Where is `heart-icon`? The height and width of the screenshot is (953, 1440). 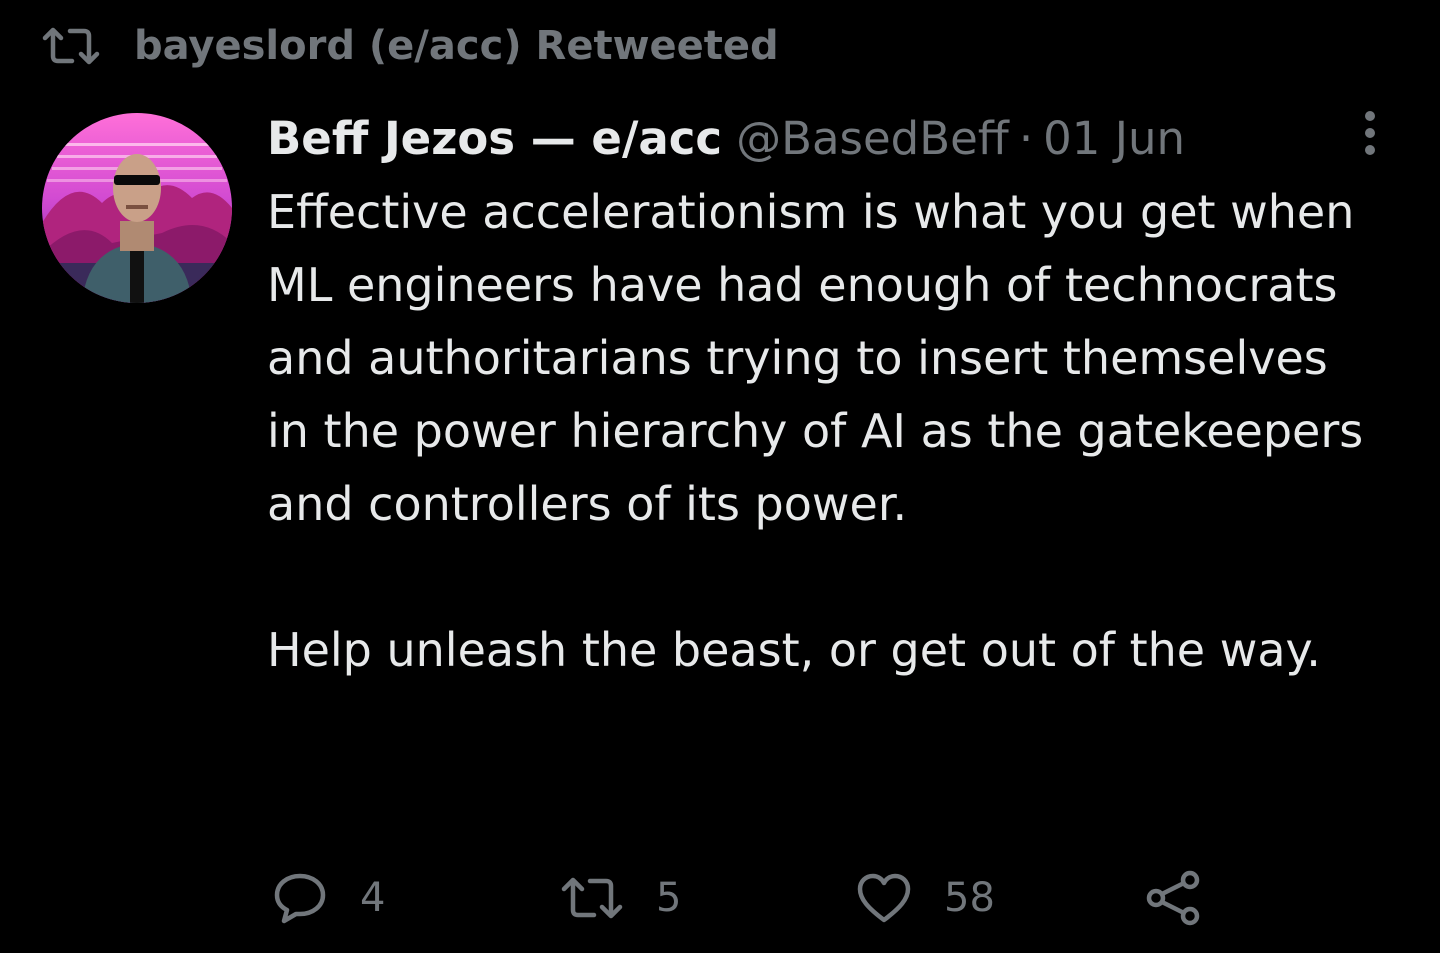
heart-icon is located at coordinates (884, 898).